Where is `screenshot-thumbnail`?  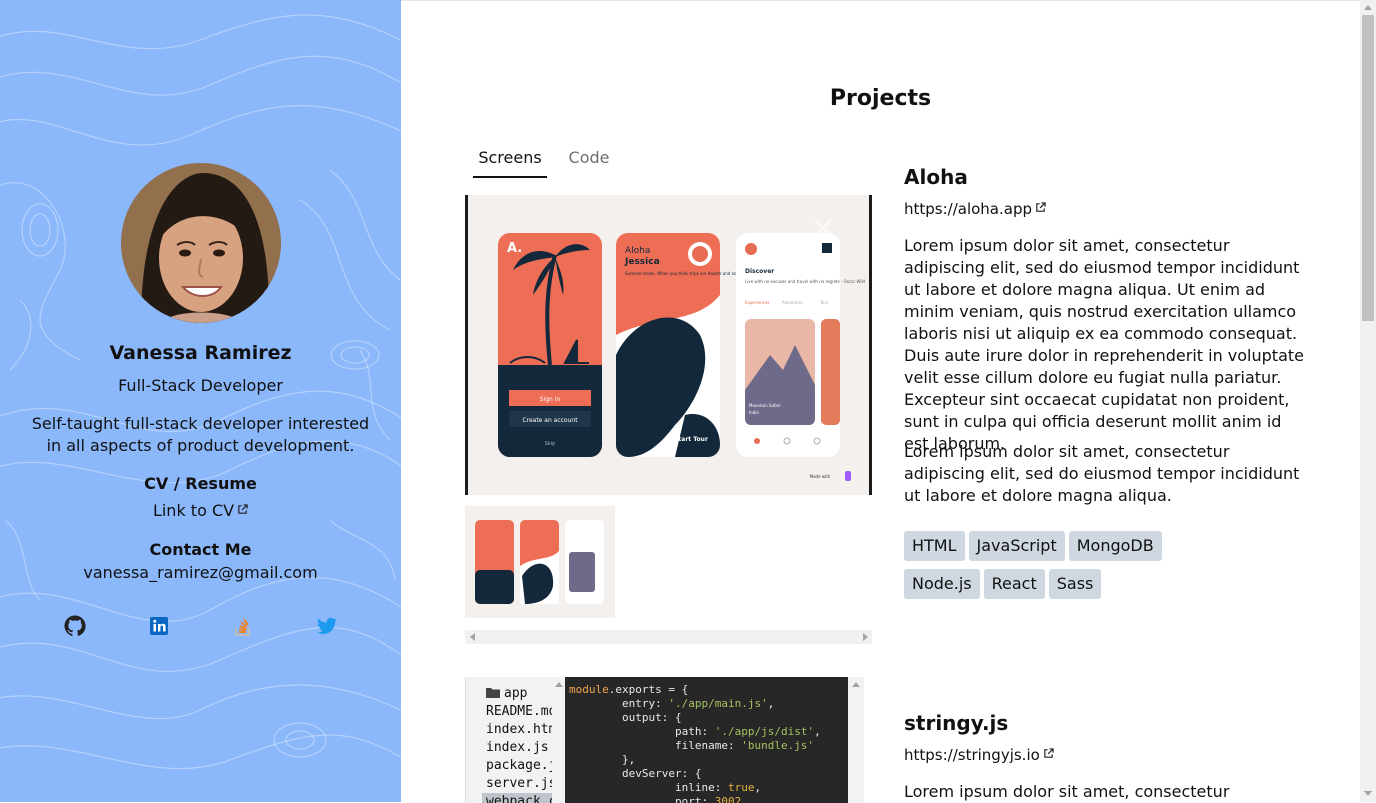
screenshot-thumbnail is located at coordinates (540, 562).